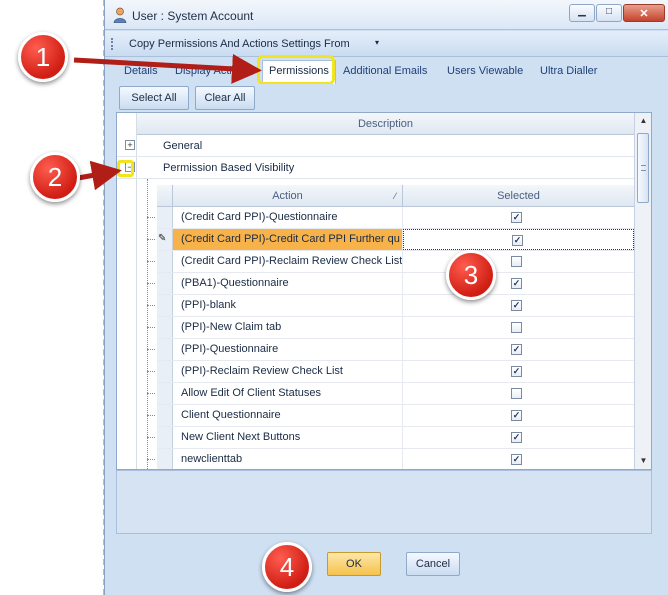 The width and height of the screenshot is (668, 595). I want to click on title-bar: User : System Account ▁ □ ✕, so click(386, 15).